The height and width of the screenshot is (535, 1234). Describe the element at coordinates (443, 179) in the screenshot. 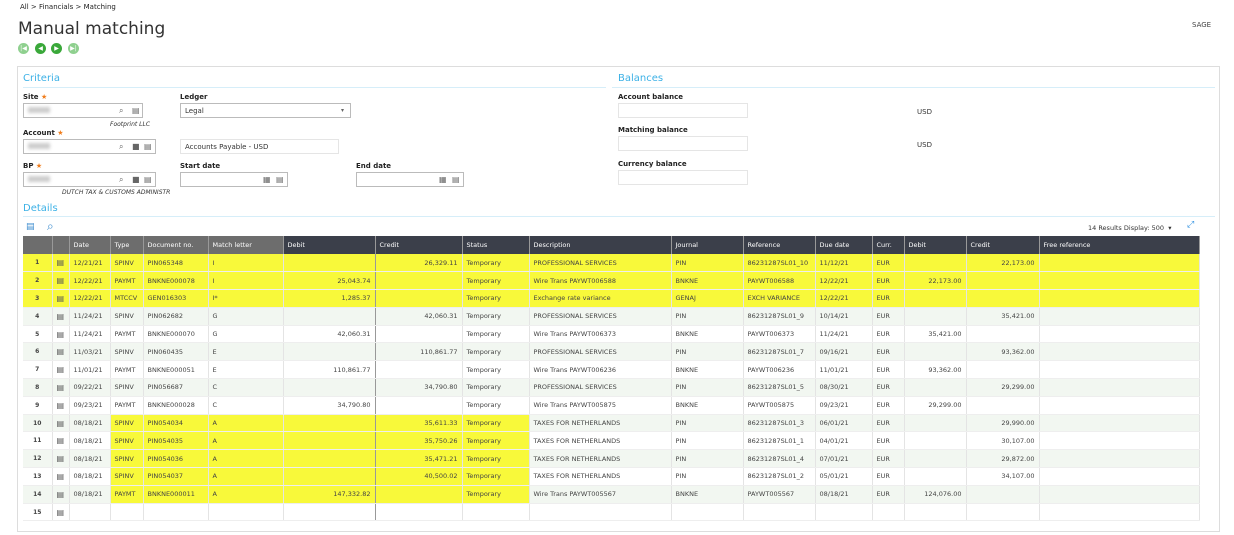

I see `calendar-icon: ▦` at that location.